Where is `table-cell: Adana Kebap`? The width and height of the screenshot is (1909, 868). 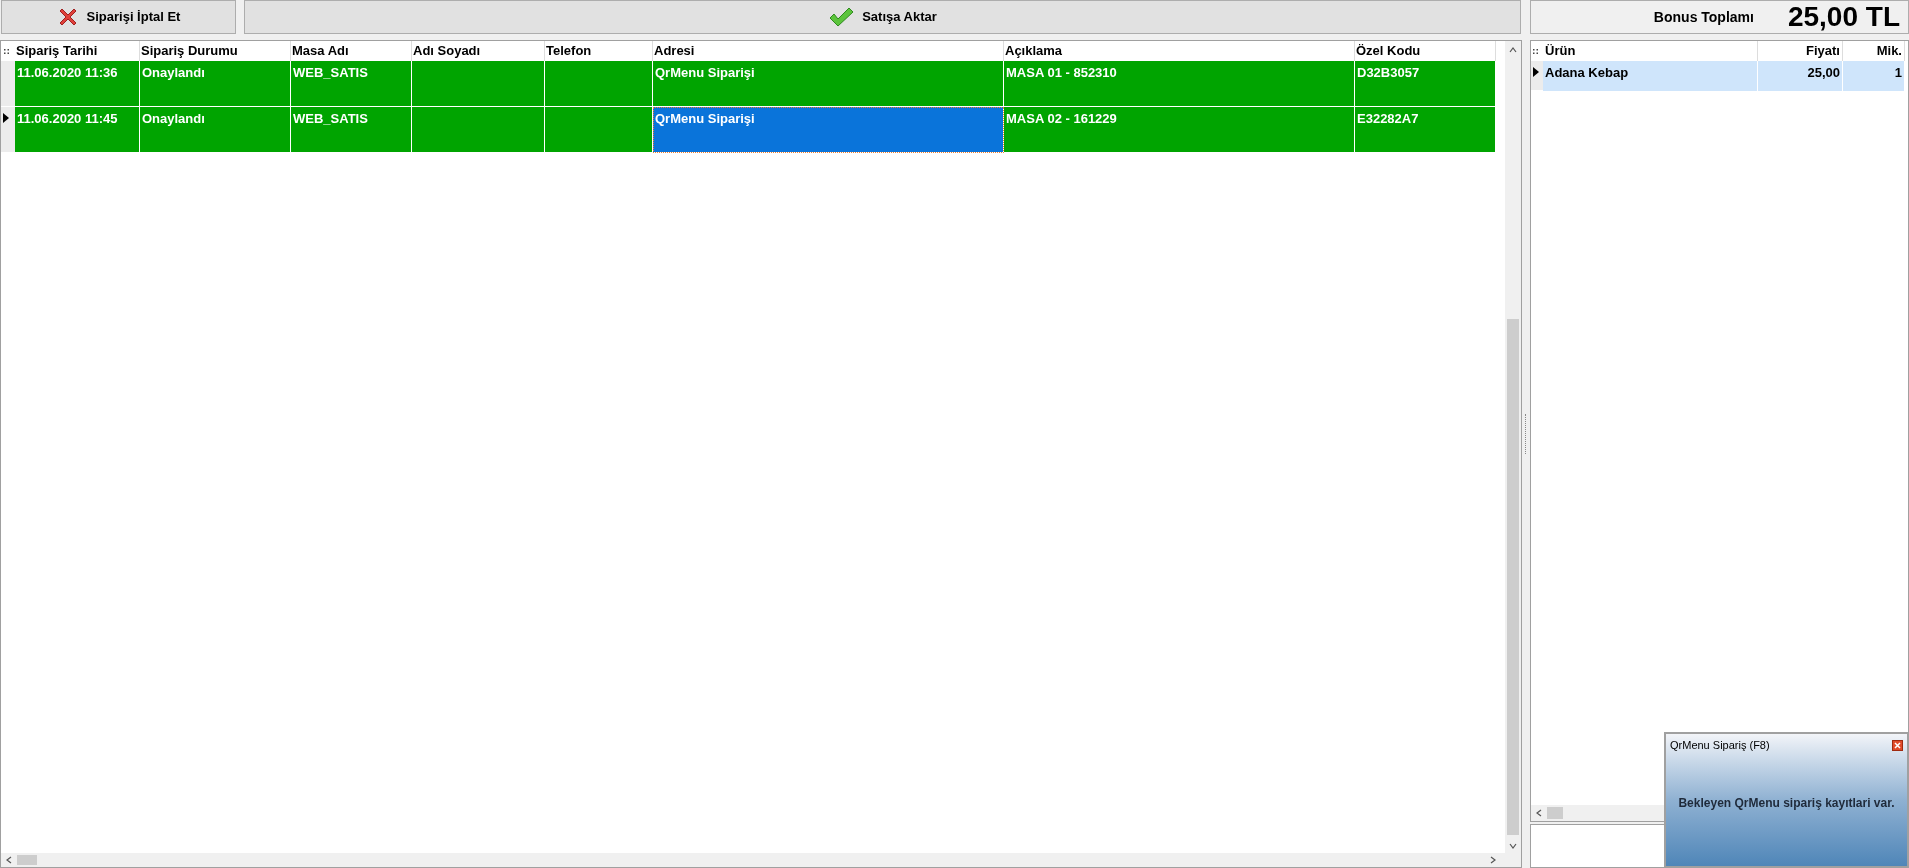 table-cell: Adana Kebap is located at coordinates (1650, 76).